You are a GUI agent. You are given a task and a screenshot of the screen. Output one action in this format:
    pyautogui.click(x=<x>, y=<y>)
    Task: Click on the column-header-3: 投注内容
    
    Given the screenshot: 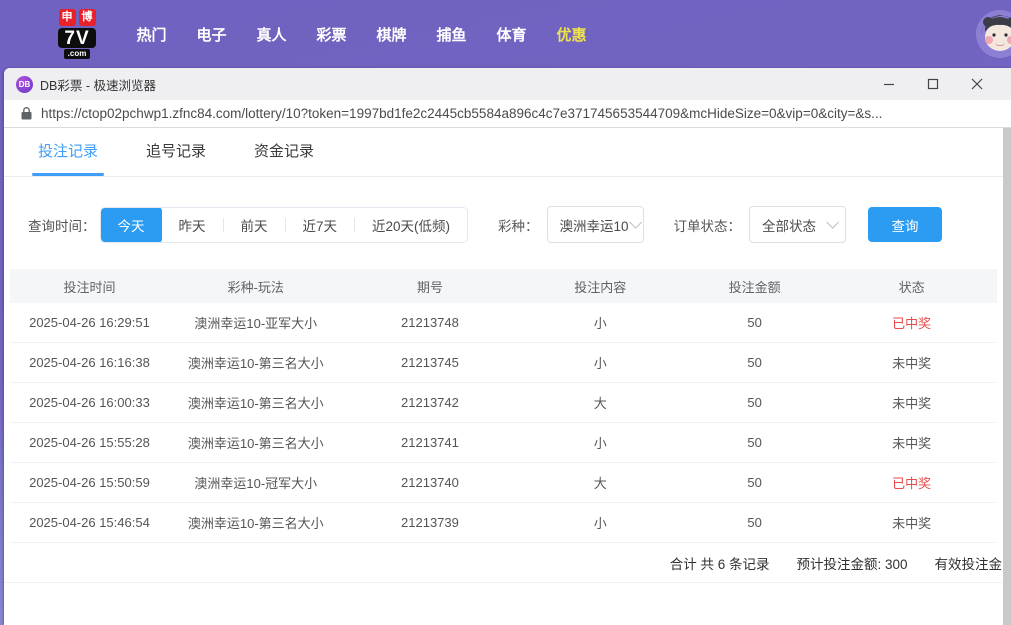 What is the action you would take?
    pyautogui.click(x=600, y=287)
    